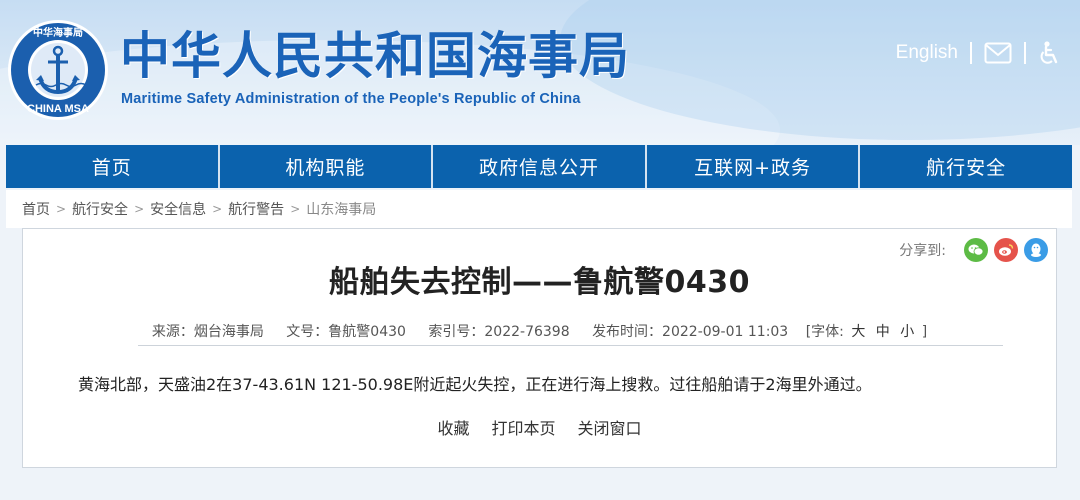  I want to click on font-size-large: 大, so click(858, 332).